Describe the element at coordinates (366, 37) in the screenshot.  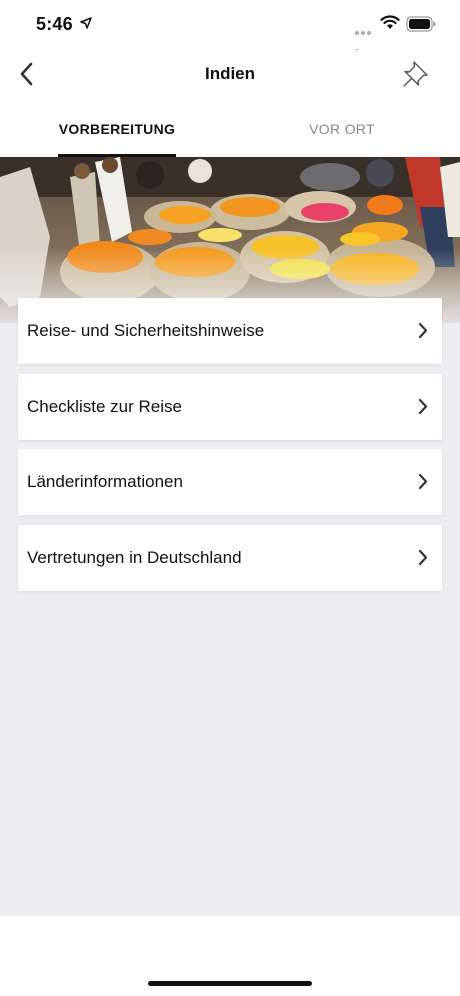
I see `signal-dots-icon` at that location.